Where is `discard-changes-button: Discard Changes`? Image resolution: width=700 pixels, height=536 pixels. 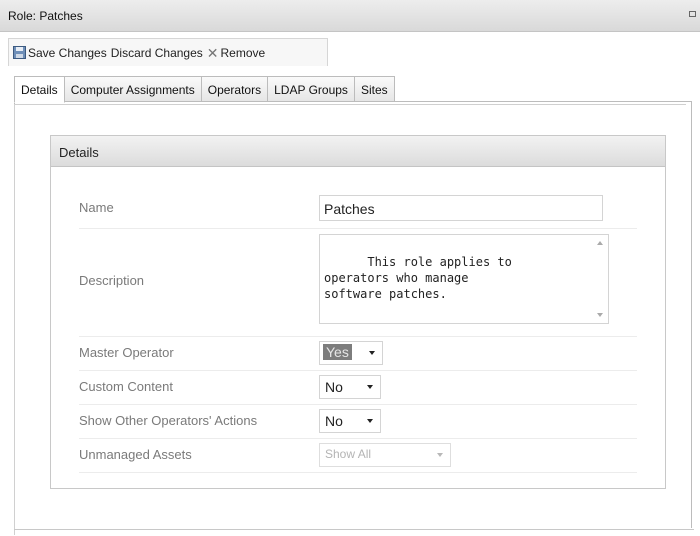 discard-changes-button: Discard Changes is located at coordinates (157, 53).